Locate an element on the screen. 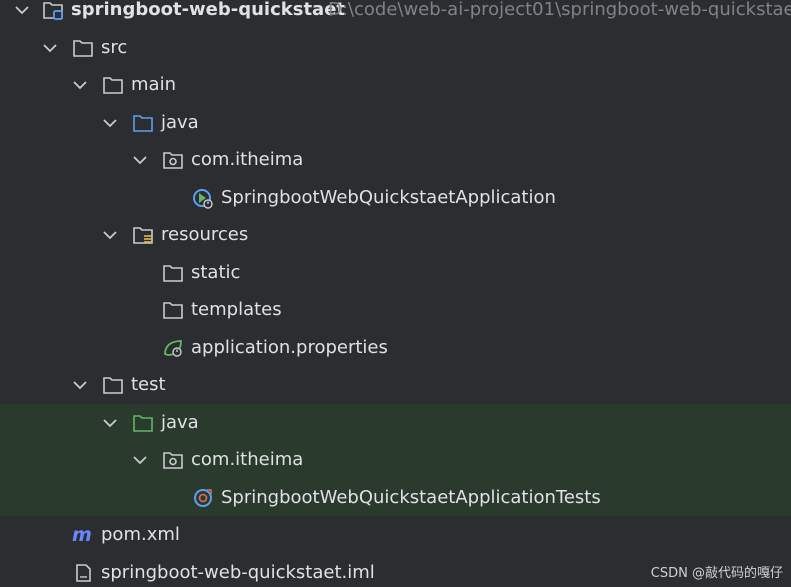  tree-node-test-package: com.itheima is located at coordinates (395, 460).